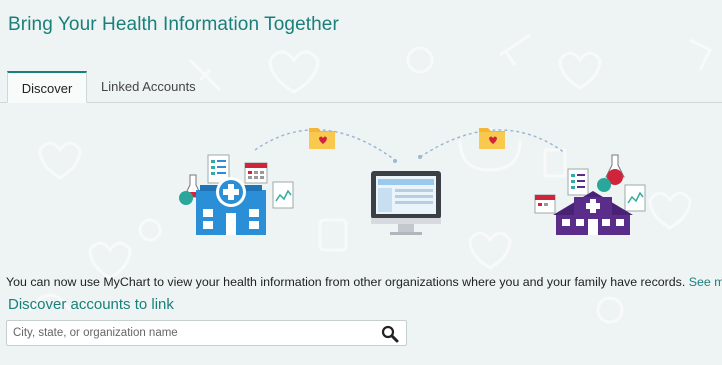  What do you see at coordinates (406, 203) in the screenshot?
I see `computer-monitor-icon` at bounding box center [406, 203].